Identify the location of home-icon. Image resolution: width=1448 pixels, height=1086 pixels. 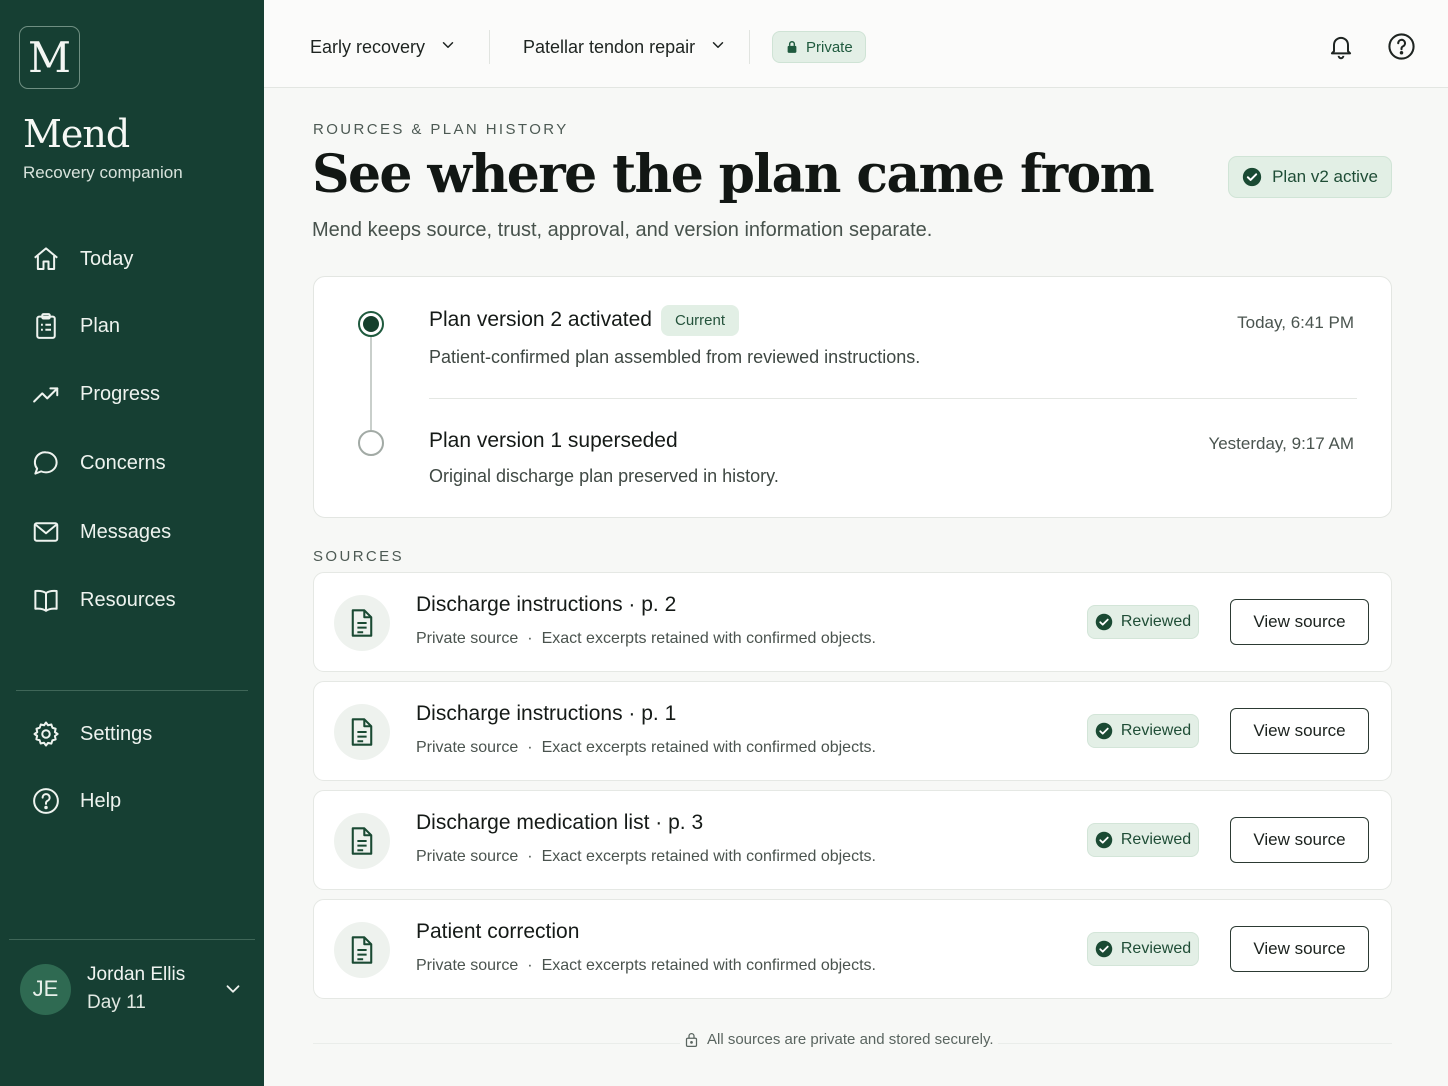
(46, 259).